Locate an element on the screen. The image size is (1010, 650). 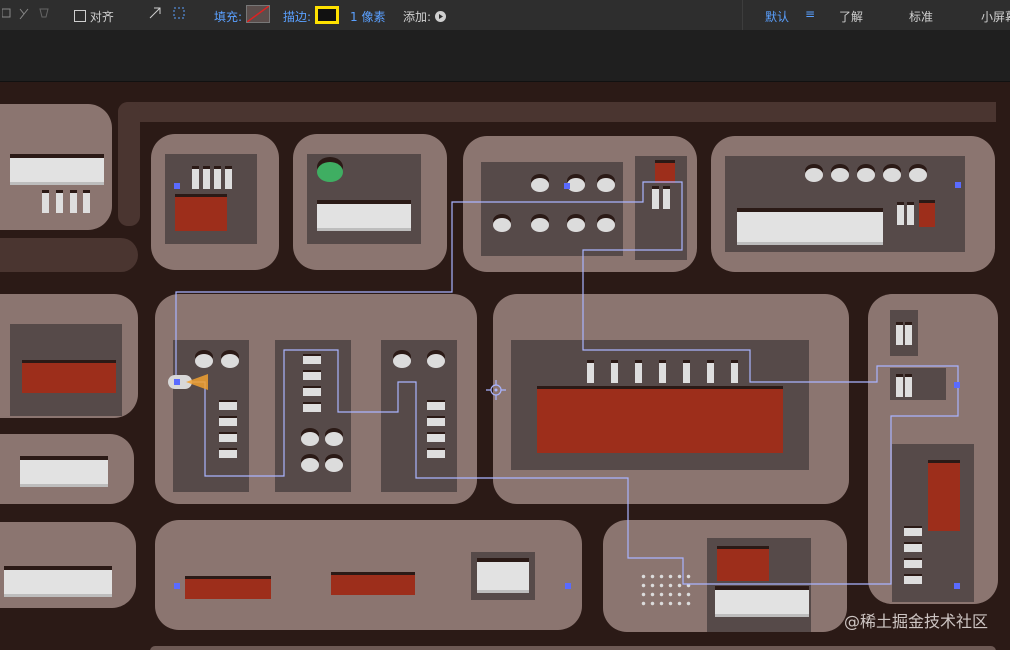
stroke-width-value: 1 像素 is located at coordinates (368, 17).